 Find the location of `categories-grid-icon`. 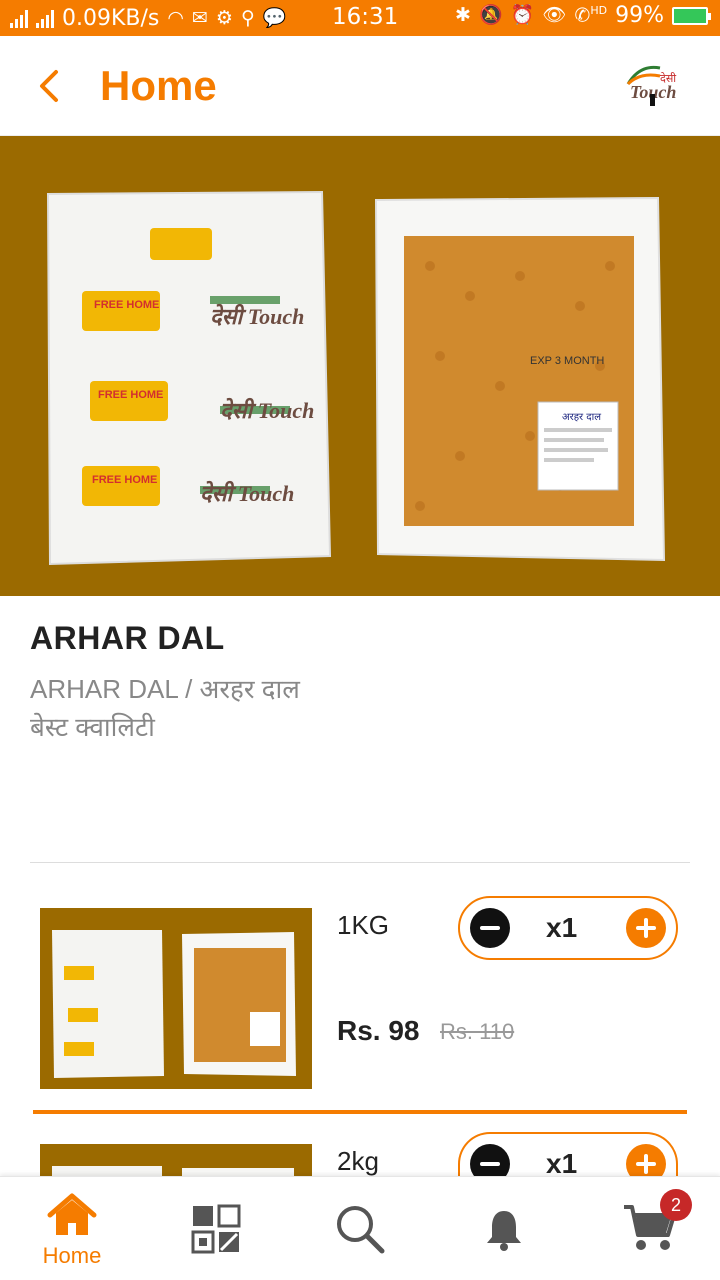

categories-grid-icon is located at coordinates (216, 1229).